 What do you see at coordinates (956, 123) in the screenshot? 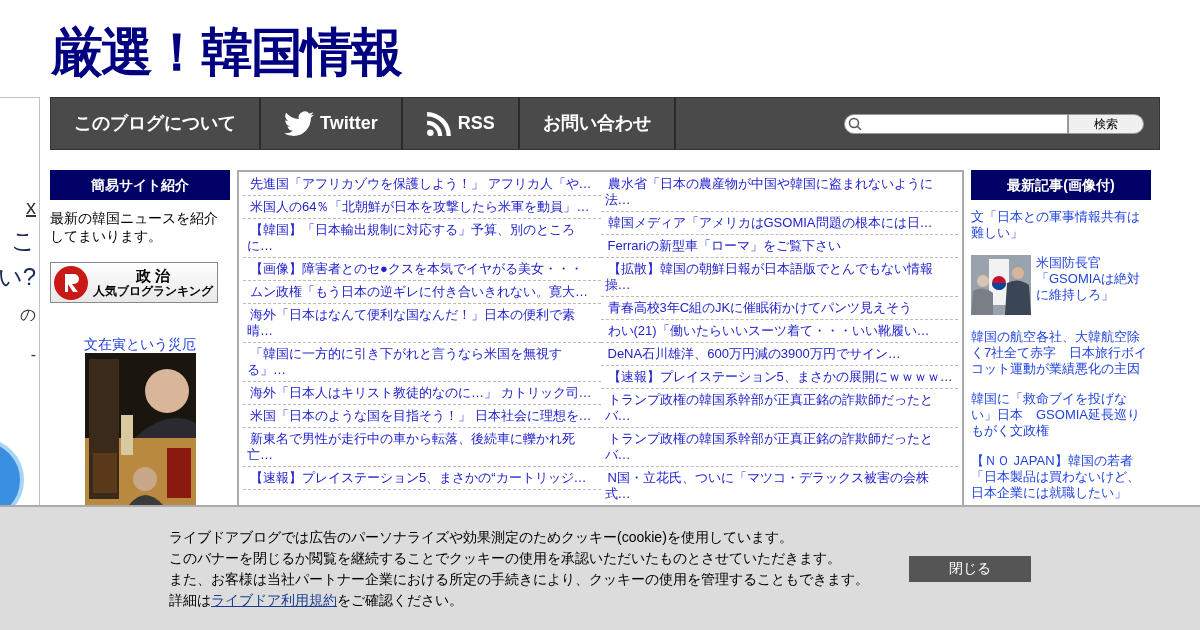
I see `search-field` at bounding box center [956, 123].